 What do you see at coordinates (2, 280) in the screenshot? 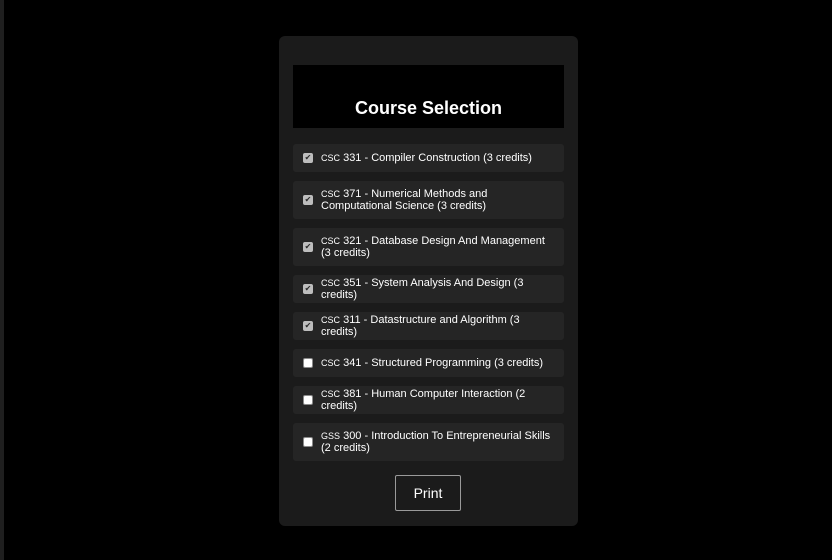
I see `window-edge` at bounding box center [2, 280].